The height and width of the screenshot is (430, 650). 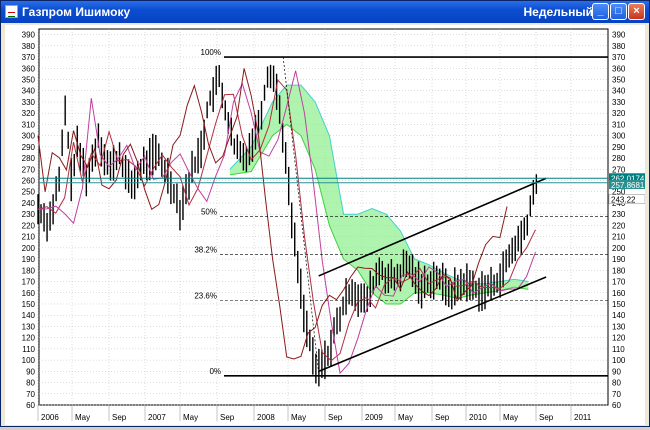 I want to click on chart-app-icon, so click(x=11, y=11).